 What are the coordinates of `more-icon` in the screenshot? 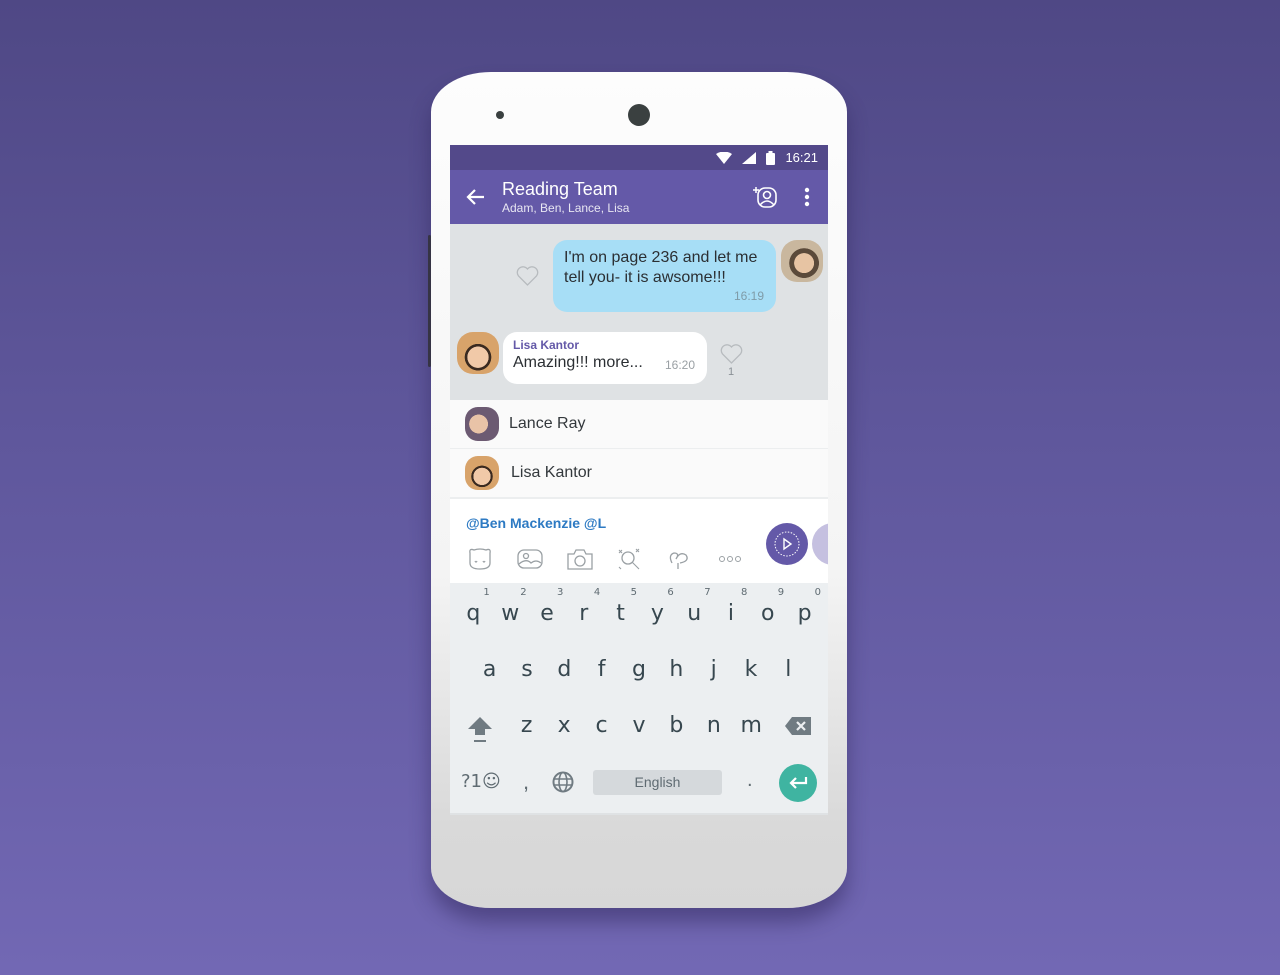 It's located at (730, 559).